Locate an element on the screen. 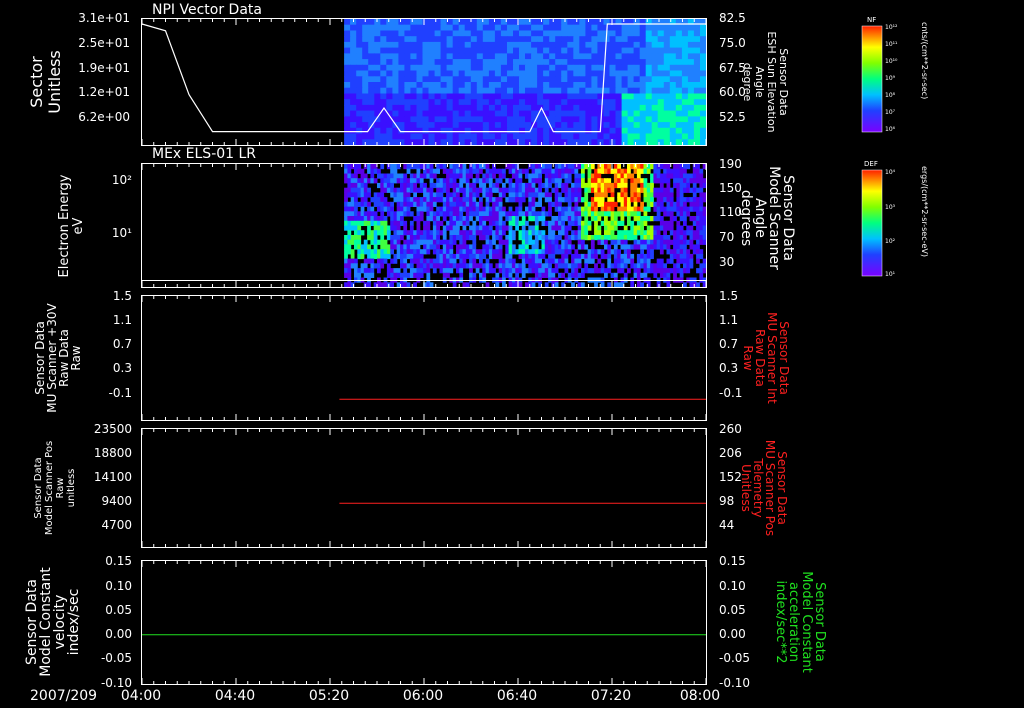 The height and width of the screenshot is (708, 1024). y2-label: degree is located at coordinates (747, 82).